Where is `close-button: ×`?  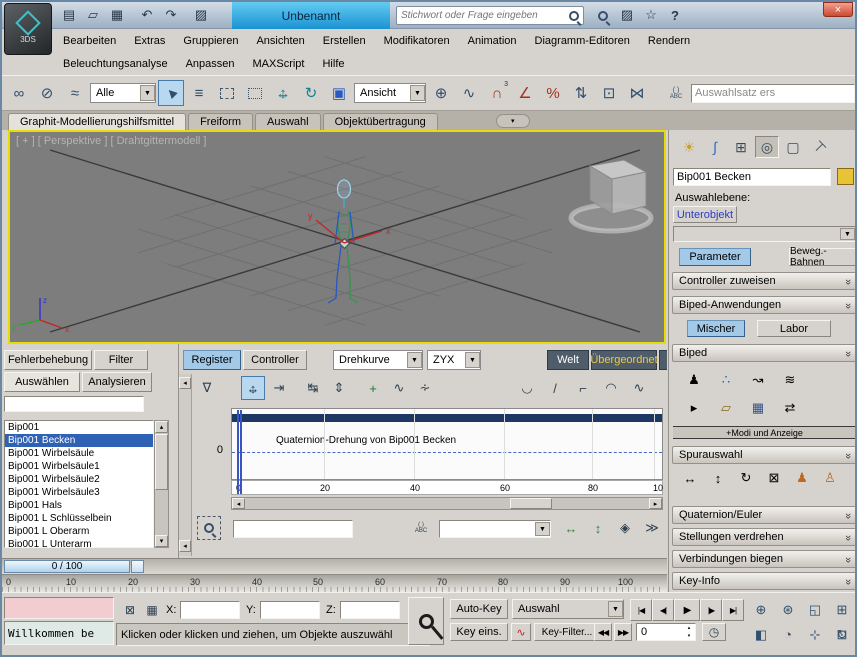 close-button: × is located at coordinates (838, 9).